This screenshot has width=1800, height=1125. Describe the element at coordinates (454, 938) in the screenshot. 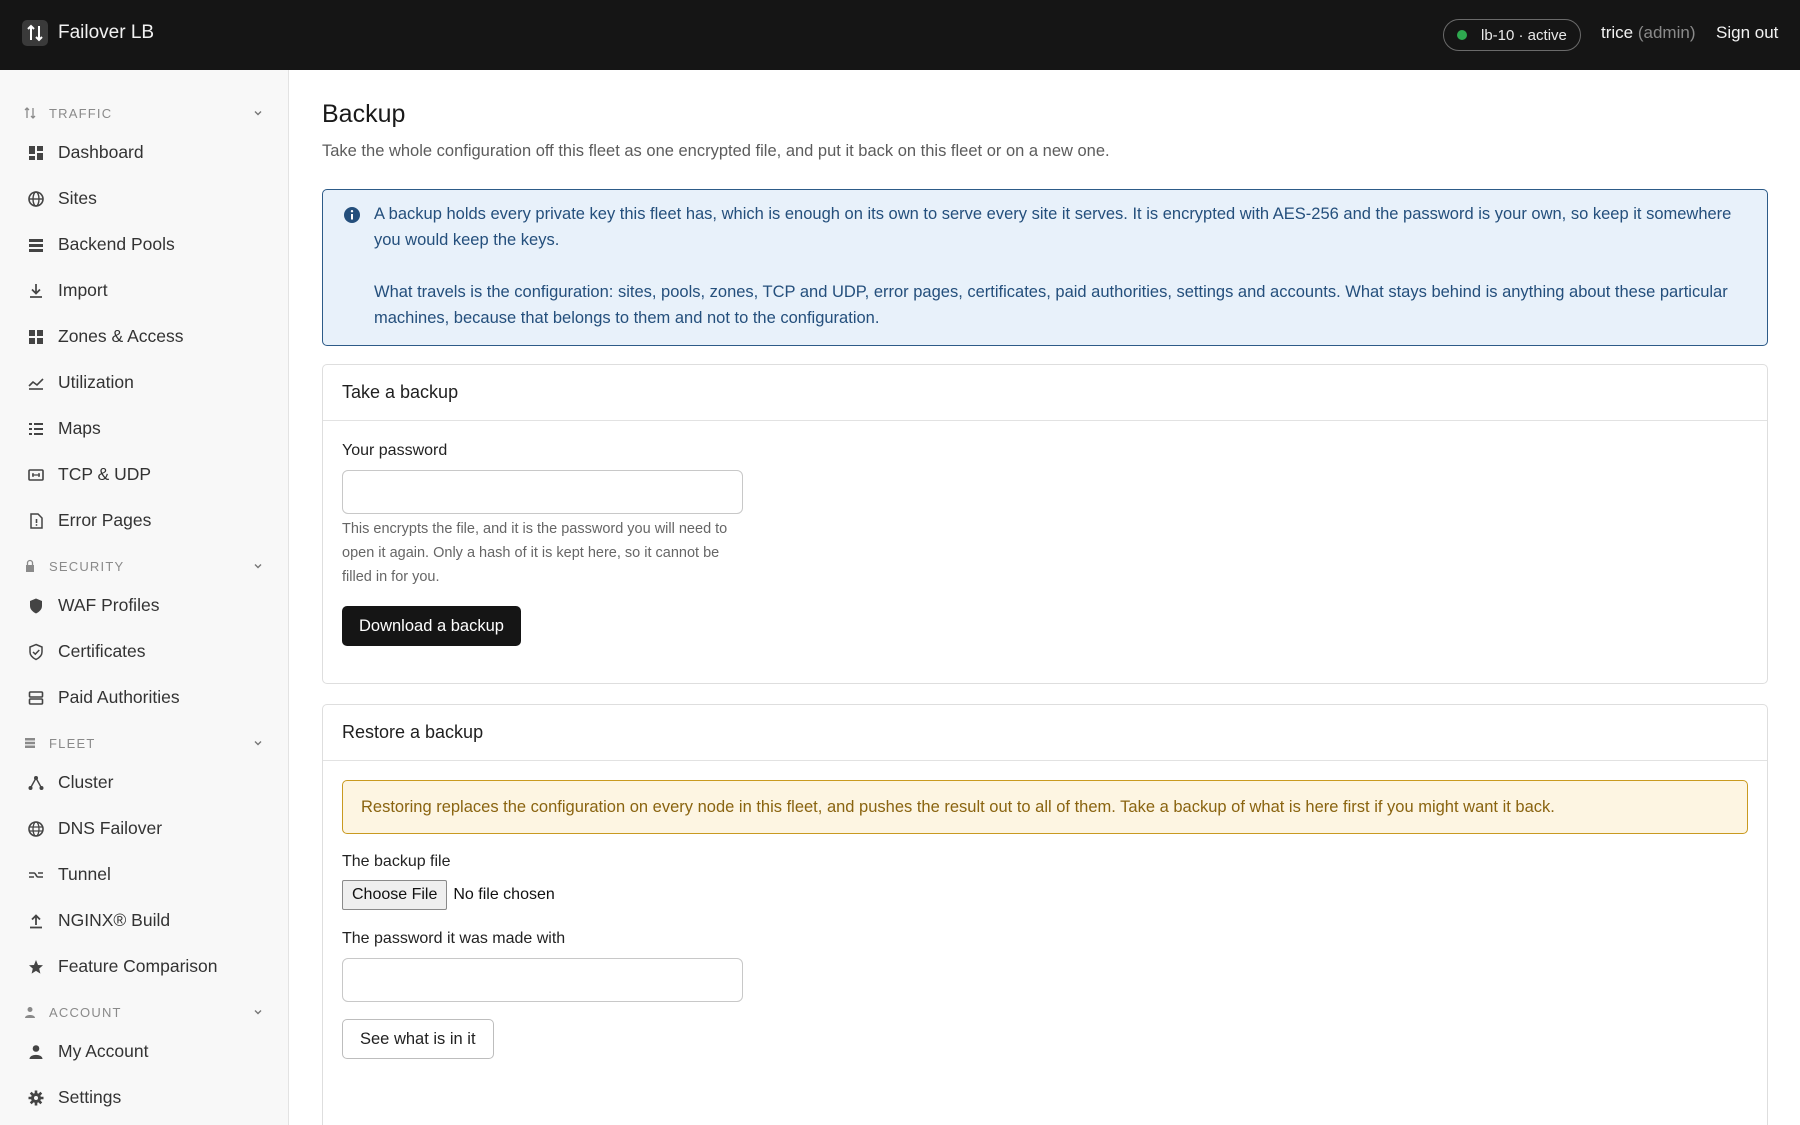

I see `restore-password-label: The password it was made with` at that location.